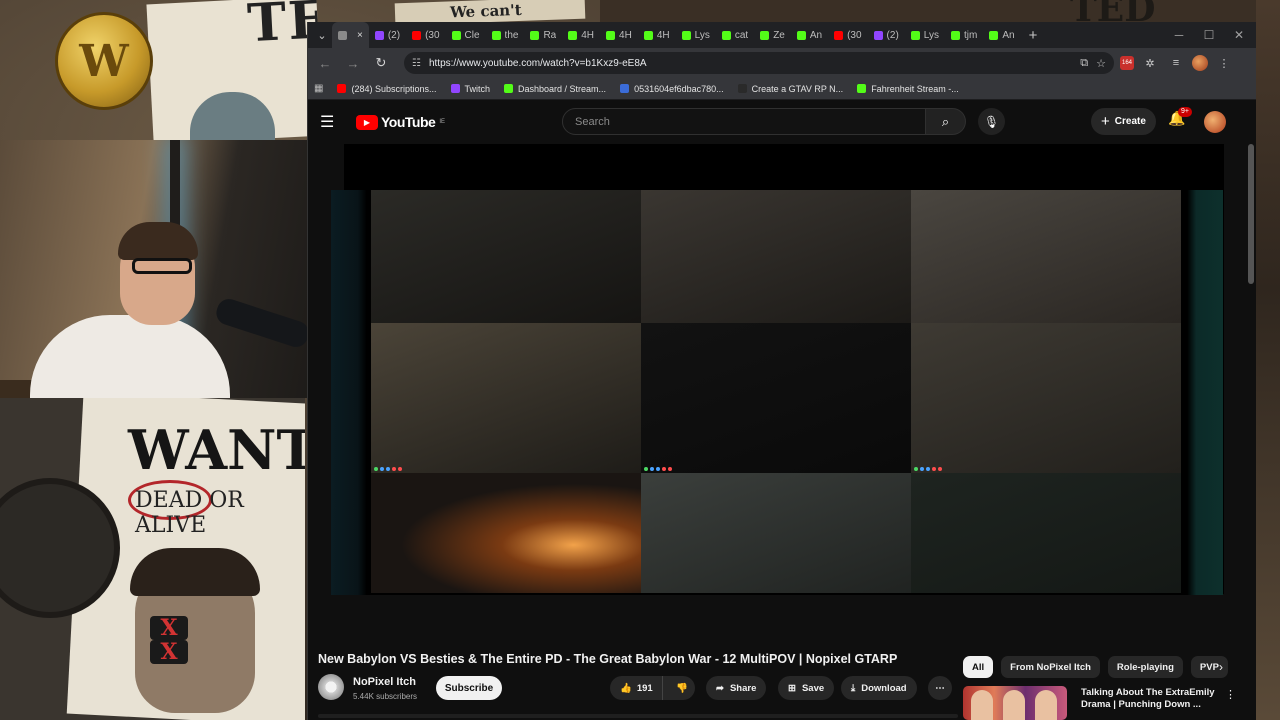  I want to click on extension-icon: 164, so click(1127, 63).